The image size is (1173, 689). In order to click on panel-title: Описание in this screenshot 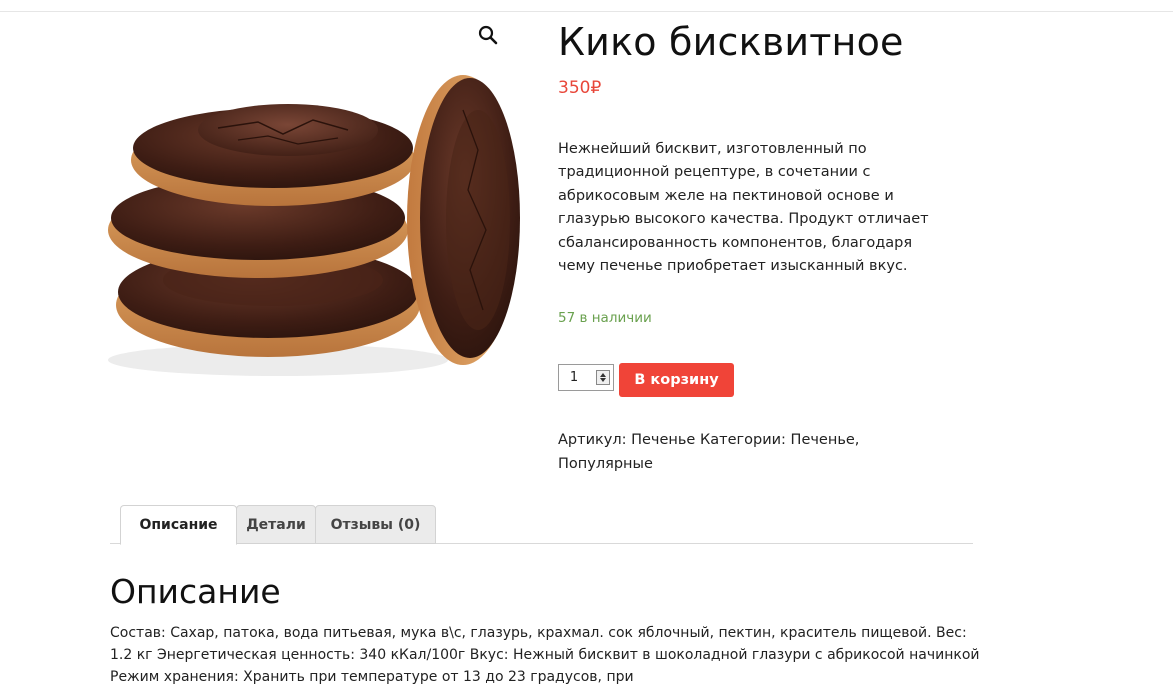, I will do `click(195, 591)`.